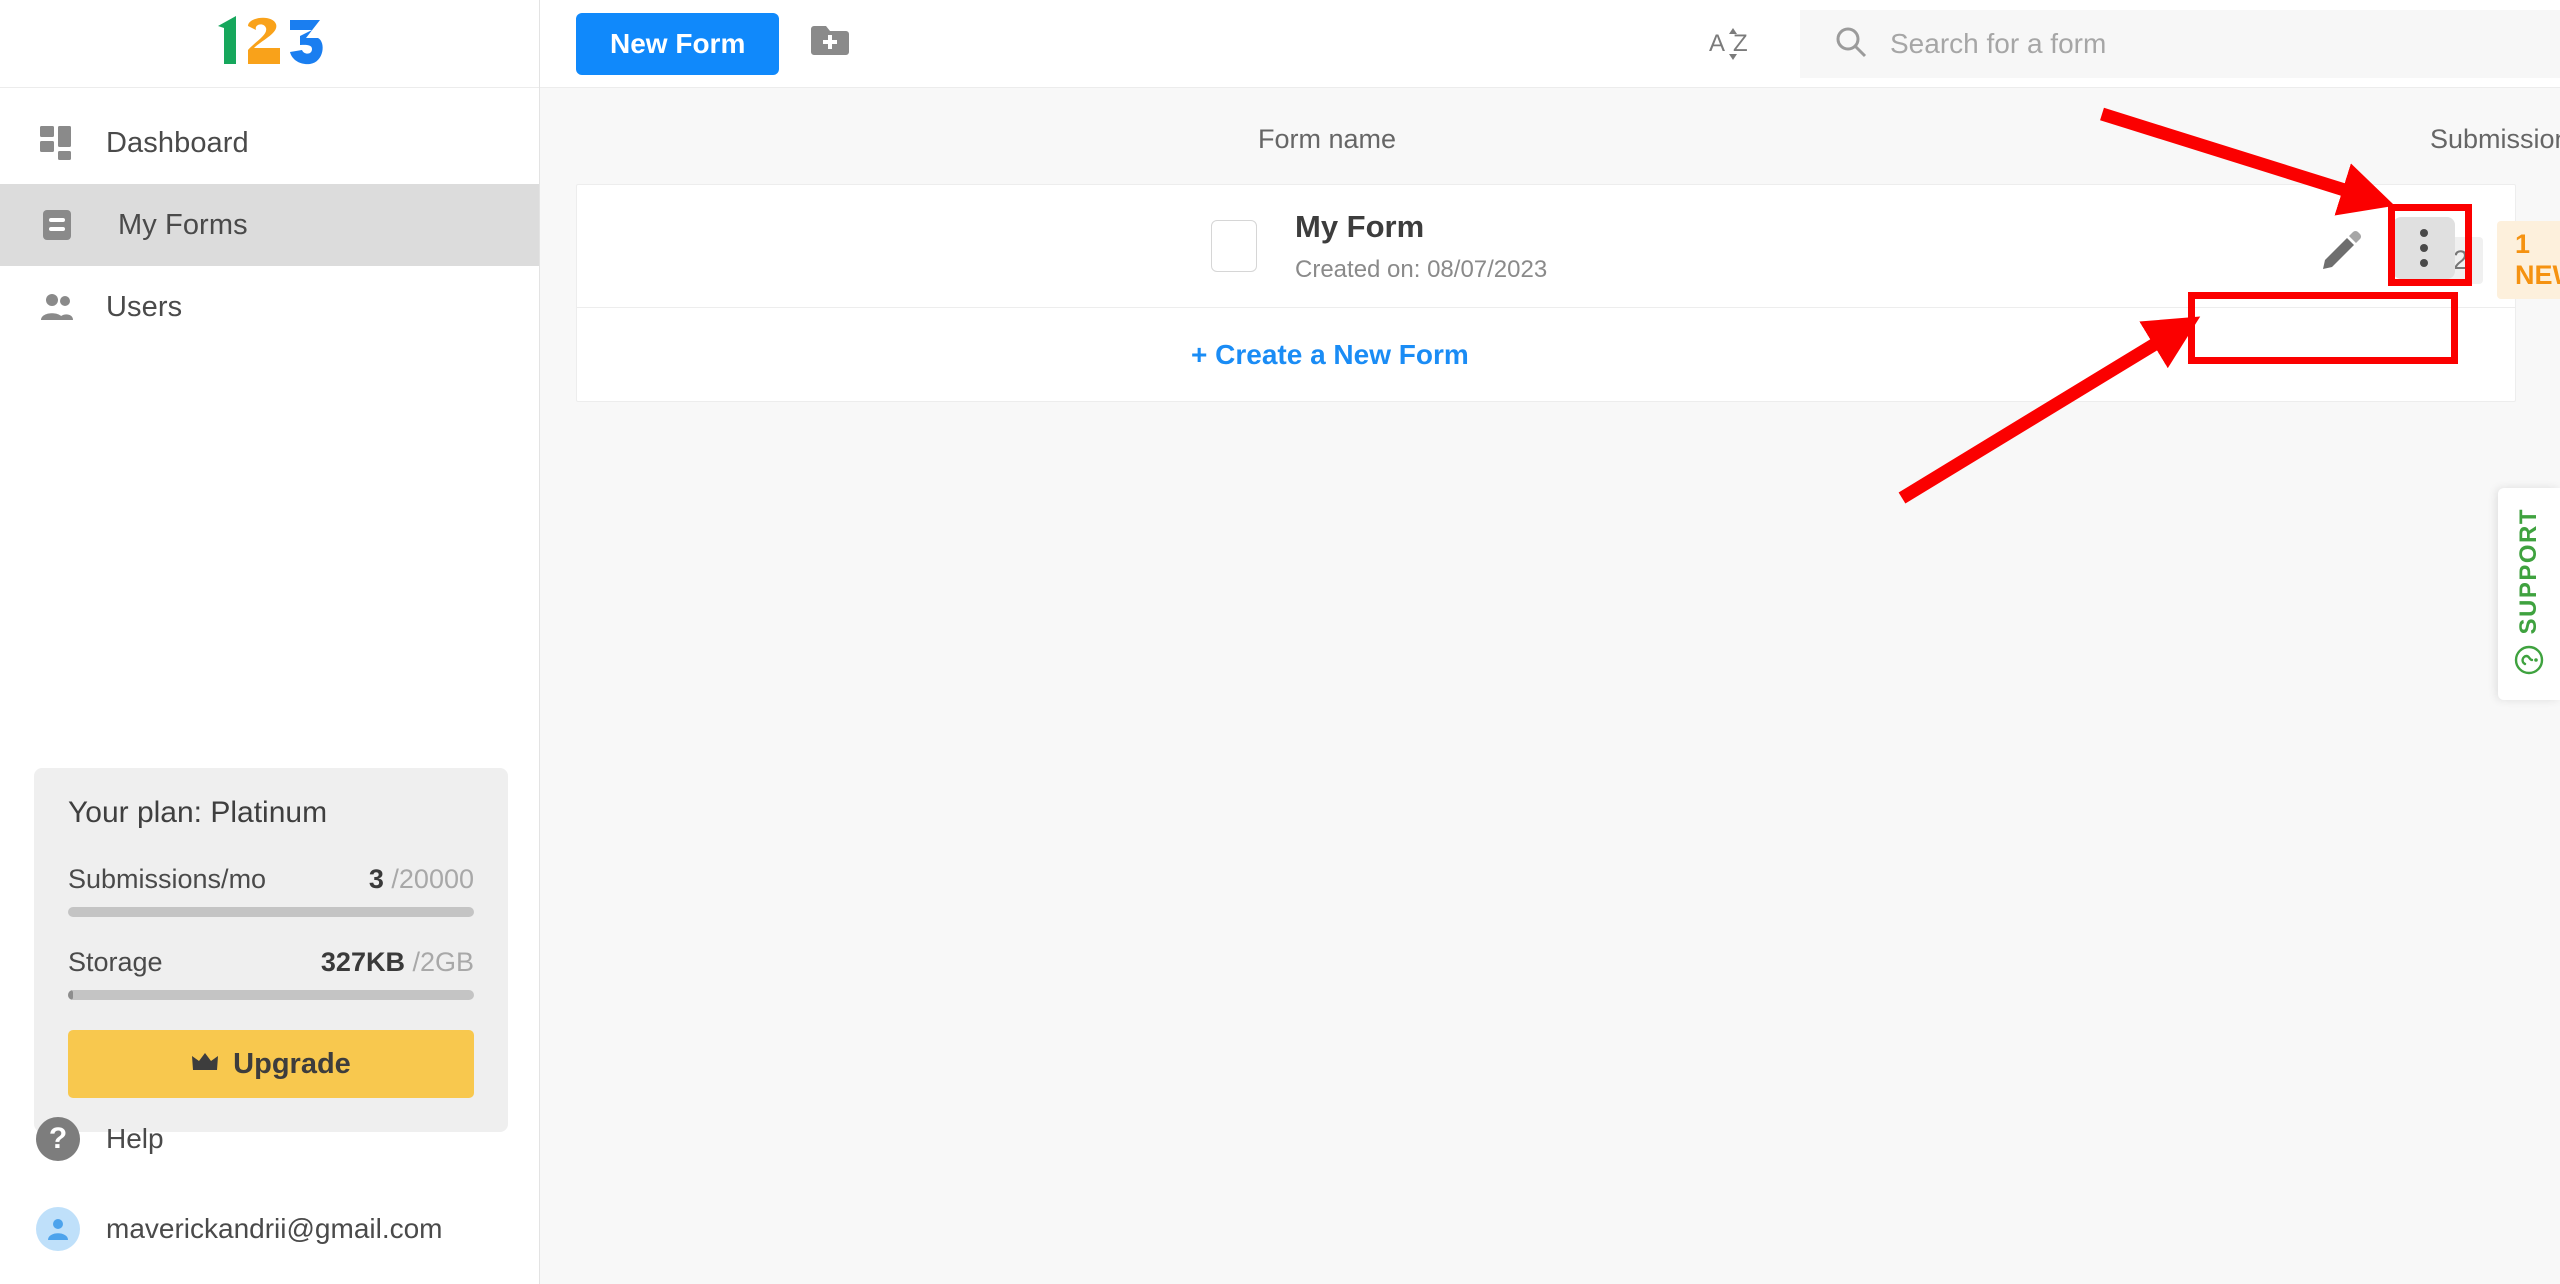  Describe the element at coordinates (2341, 249) in the screenshot. I see `edit-form-button` at that location.